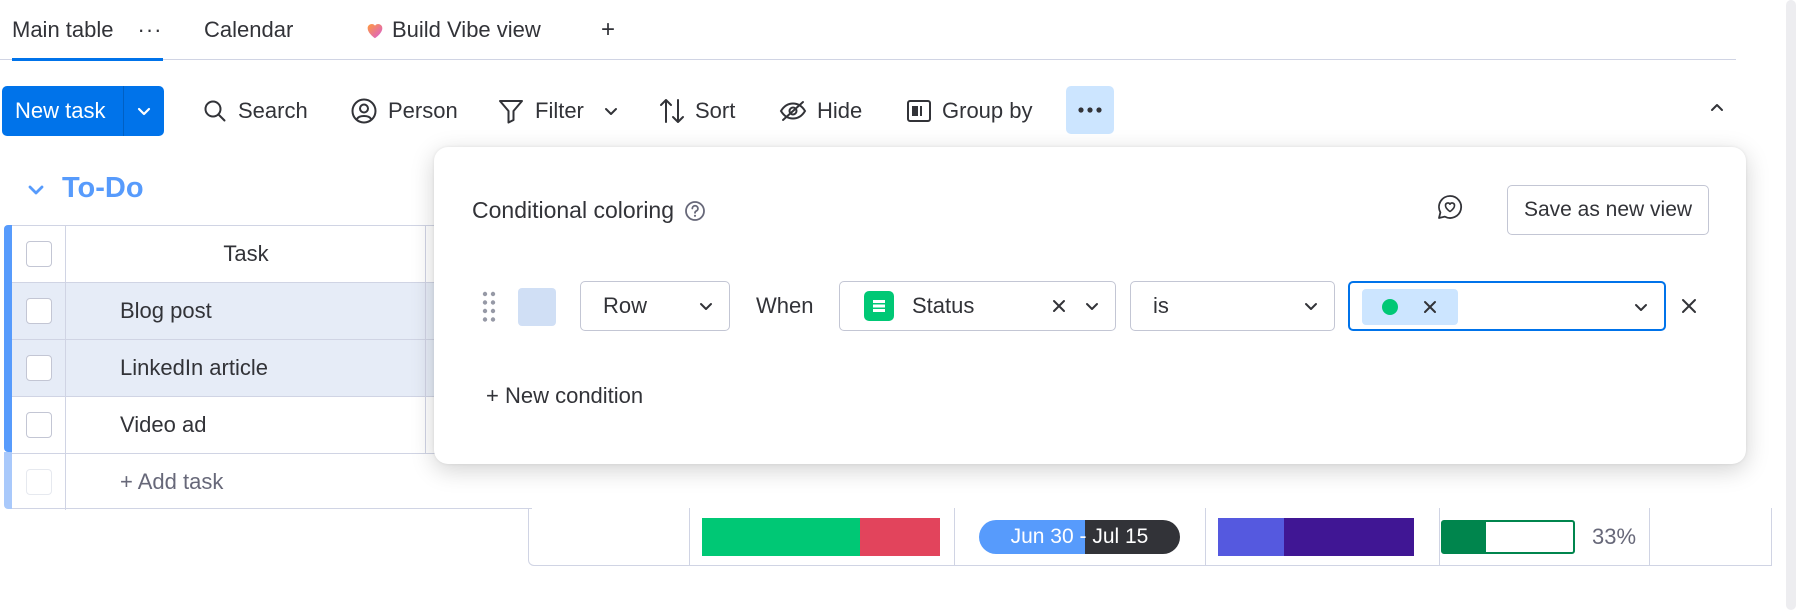  Describe the element at coordinates (919, 111) in the screenshot. I see `group-by-icon` at that location.